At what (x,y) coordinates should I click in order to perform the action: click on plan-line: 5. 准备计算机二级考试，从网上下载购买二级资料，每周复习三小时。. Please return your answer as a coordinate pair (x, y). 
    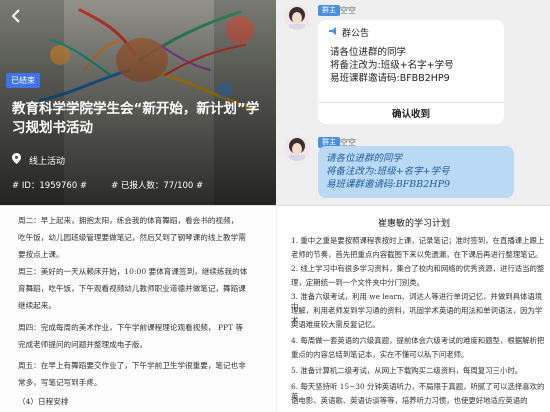
    Looking at the image, I should click on (407, 370).